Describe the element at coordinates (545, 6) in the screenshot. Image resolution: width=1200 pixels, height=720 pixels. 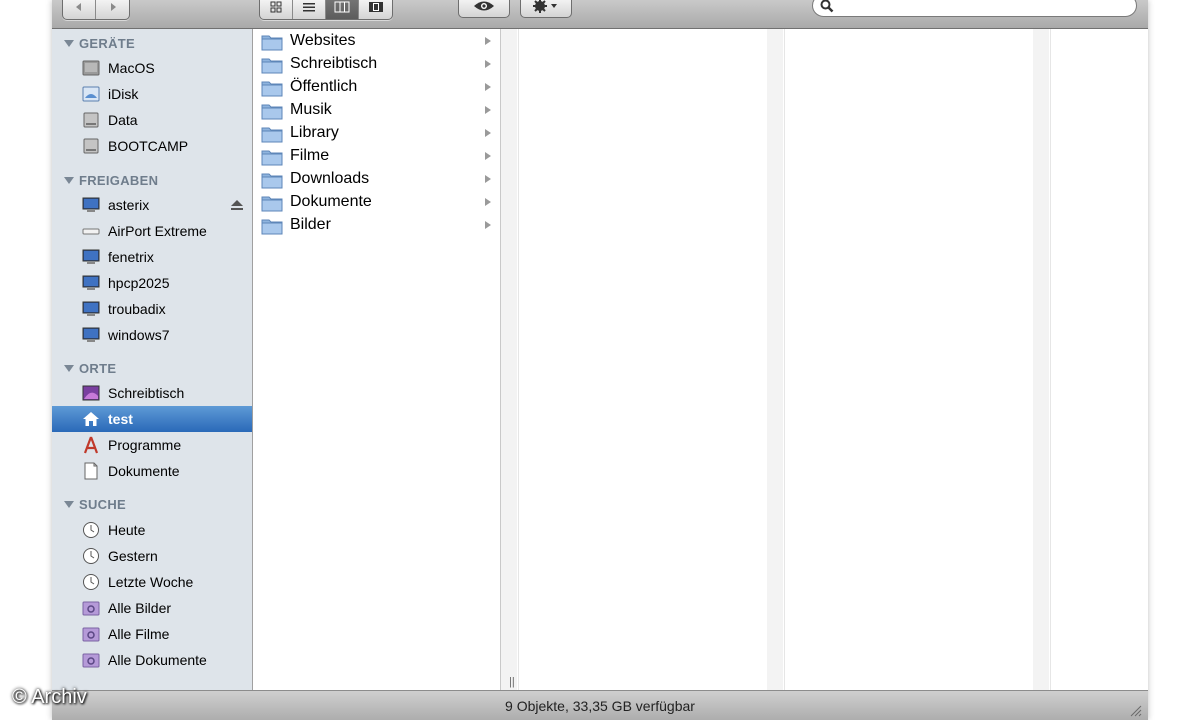
I see `gear-icon` at that location.